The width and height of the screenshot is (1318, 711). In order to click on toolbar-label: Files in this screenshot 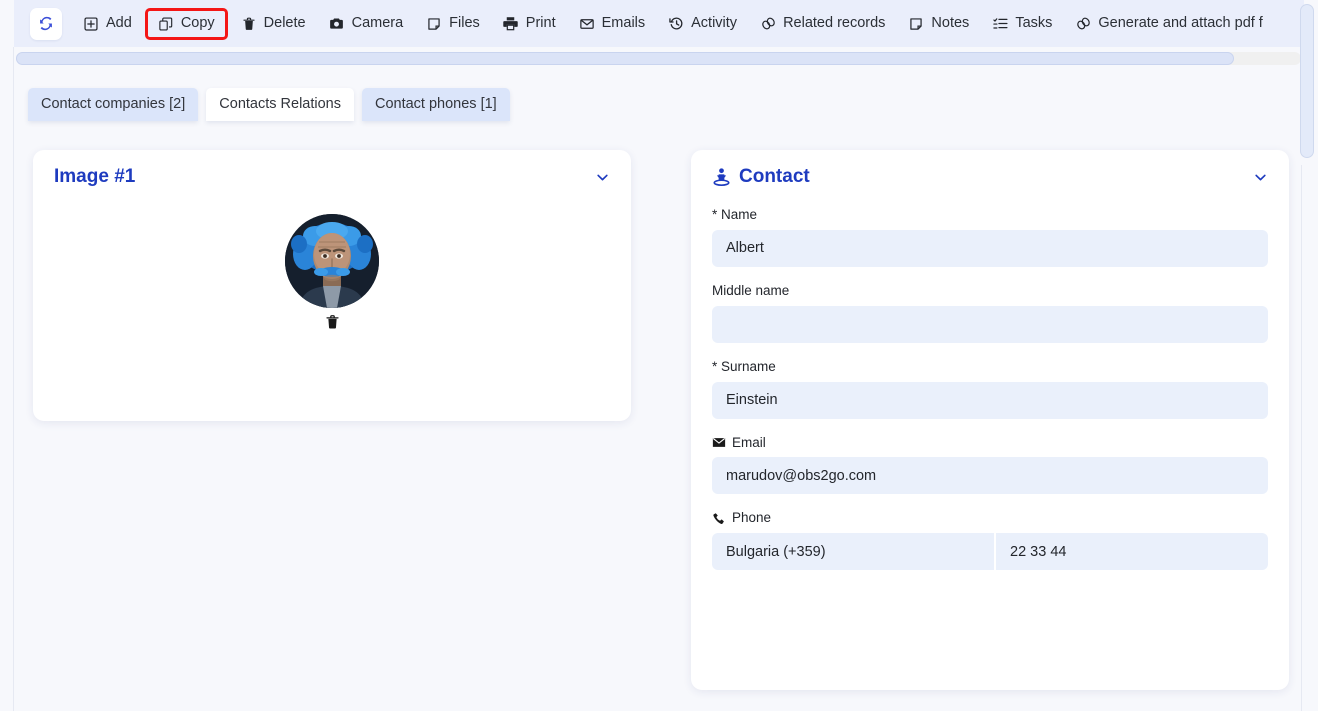, I will do `click(464, 23)`.